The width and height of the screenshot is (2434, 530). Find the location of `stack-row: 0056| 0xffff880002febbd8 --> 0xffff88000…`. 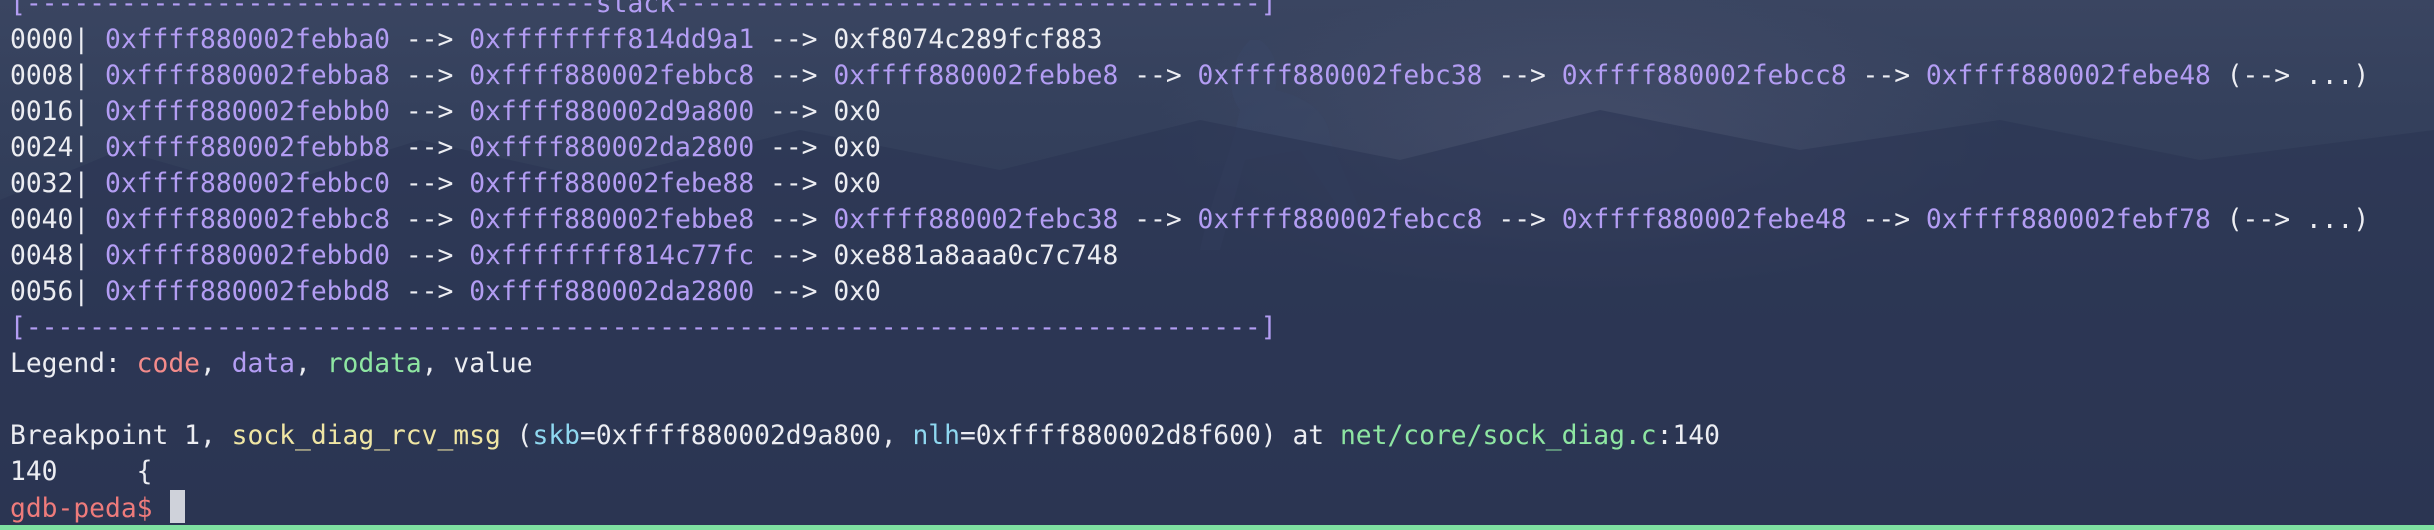

stack-row: 0056| 0xffff880002febbd8 --> 0xffff88000… is located at coordinates (445, 292).